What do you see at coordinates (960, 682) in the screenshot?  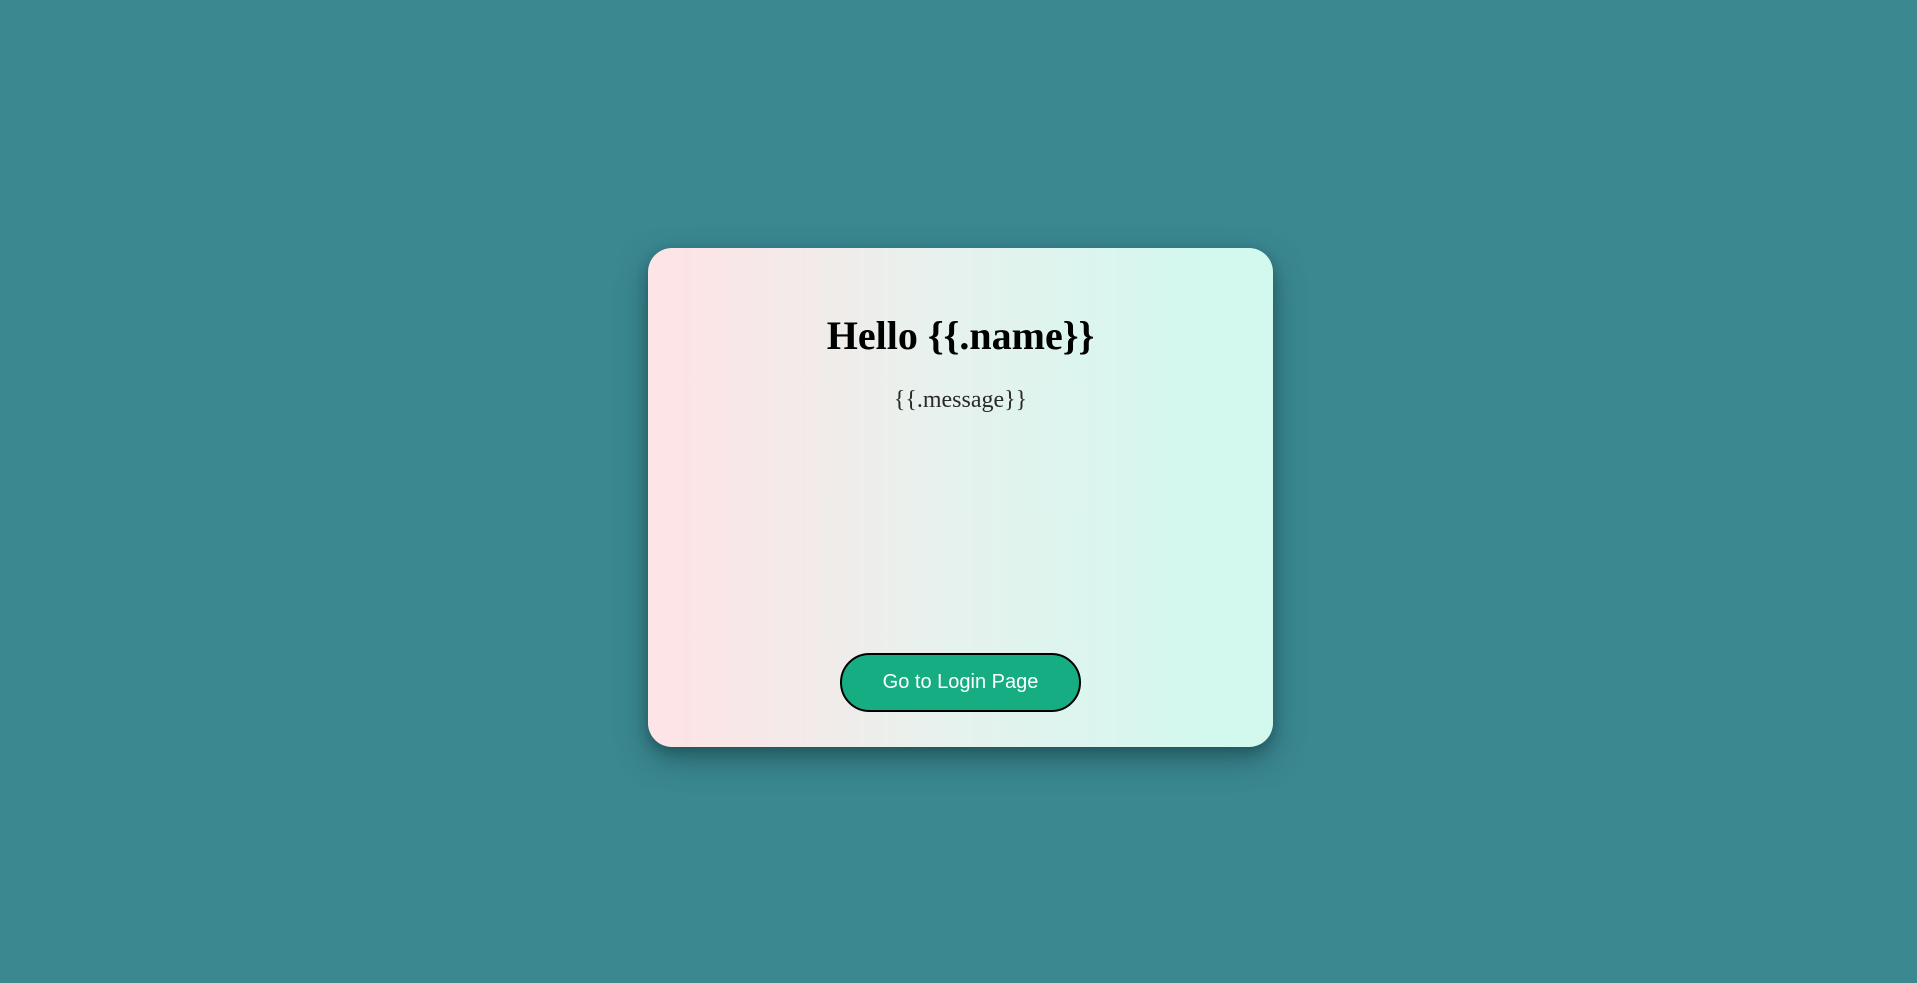 I see `go-to-login-button: Go to Login Page` at bounding box center [960, 682].